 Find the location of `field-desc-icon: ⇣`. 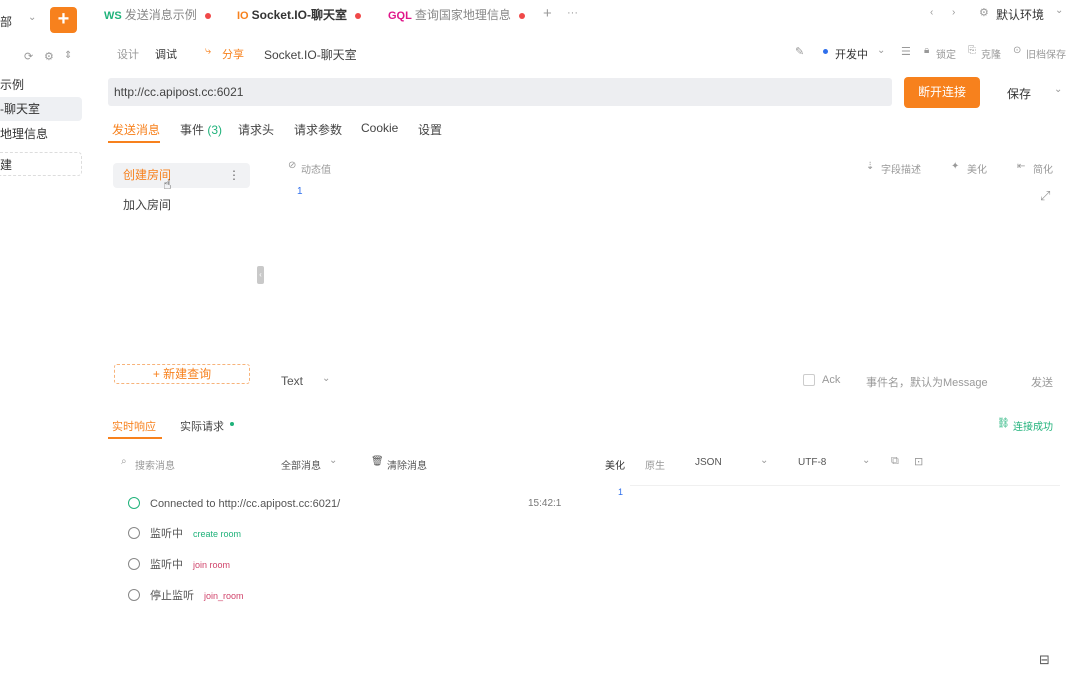

field-desc-icon: ⇣ is located at coordinates (870, 166).